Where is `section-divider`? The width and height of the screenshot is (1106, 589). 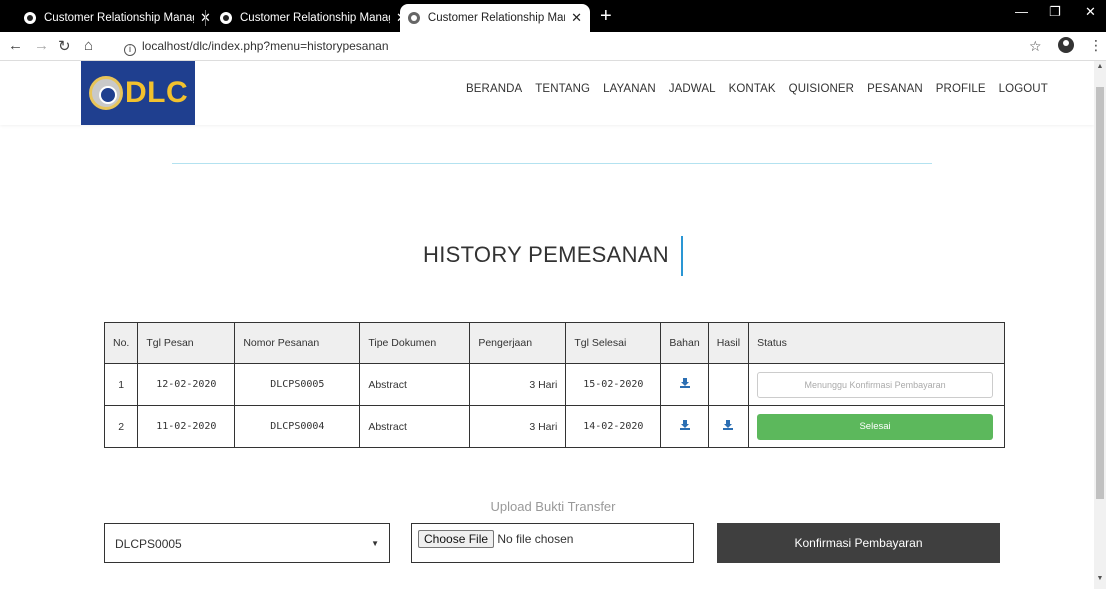
section-divider is located at coordinates (552, 163).